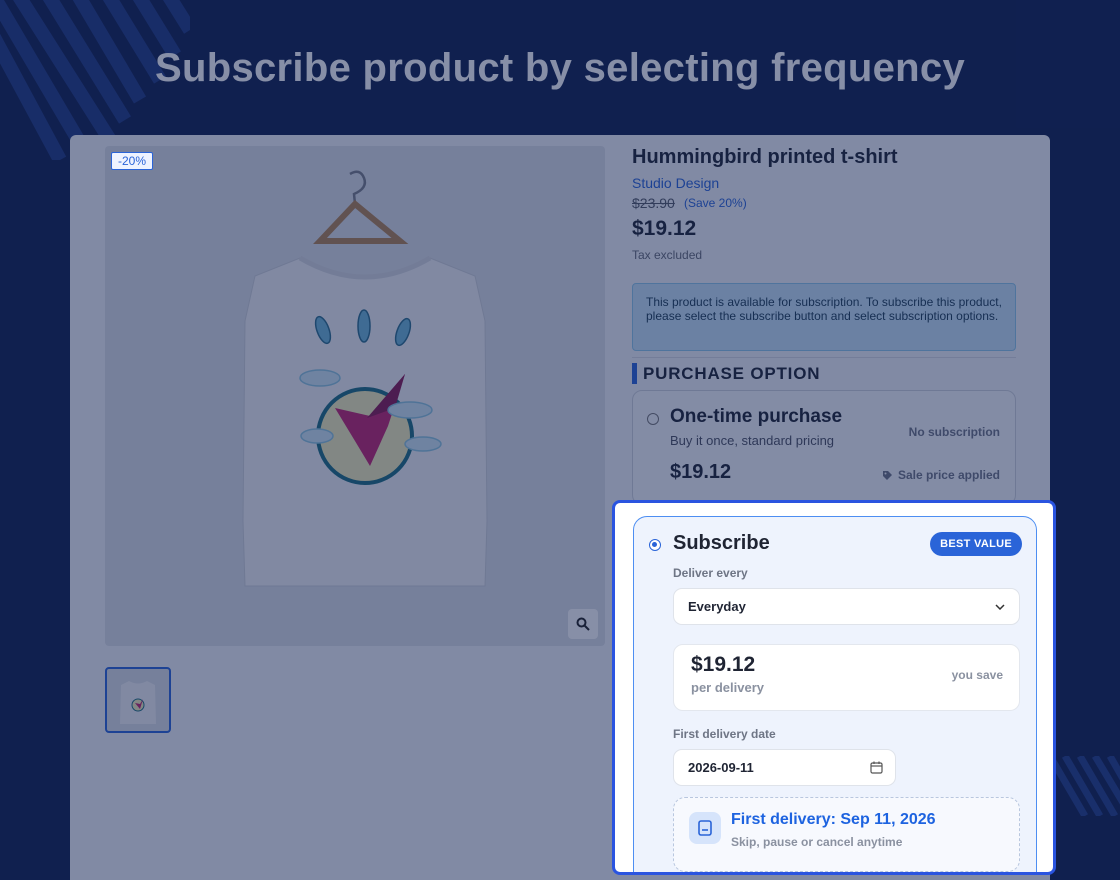  Describe the element at coordinates (705, 828) in the screenshot. I see `box-icon` at that location.